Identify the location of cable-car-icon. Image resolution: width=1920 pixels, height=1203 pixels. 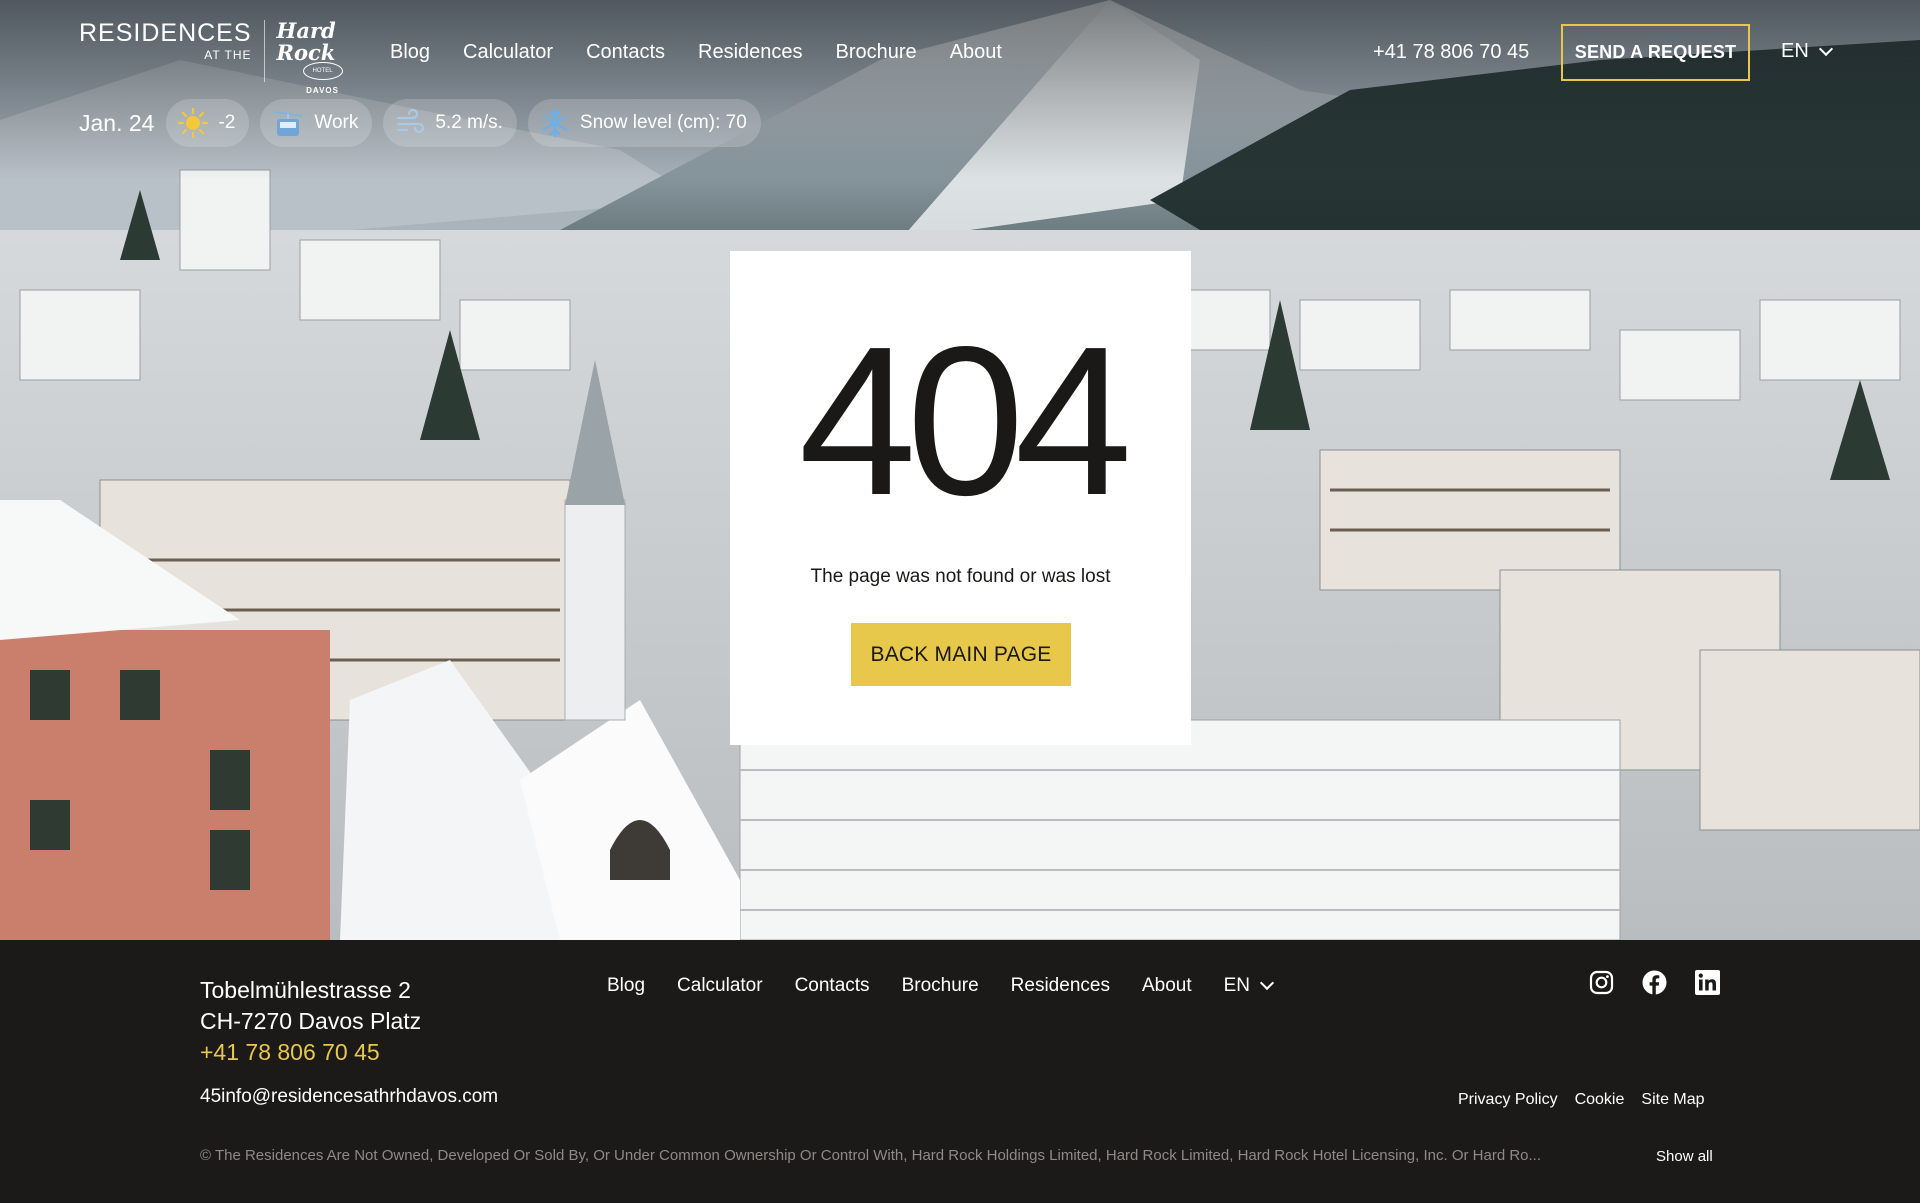
(288, 123).